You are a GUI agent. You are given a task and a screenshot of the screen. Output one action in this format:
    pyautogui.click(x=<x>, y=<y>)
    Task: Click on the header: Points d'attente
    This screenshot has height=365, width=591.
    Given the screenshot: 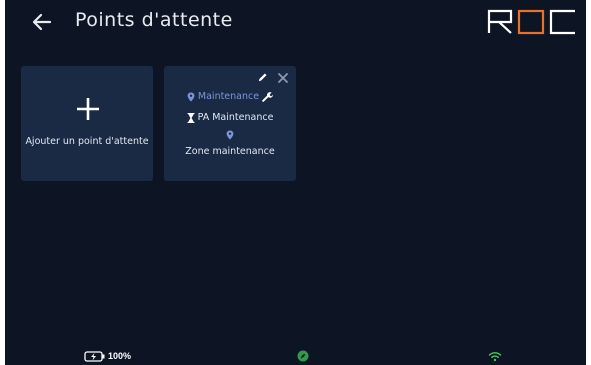 What is the action you would take?
    pyautogui.click(x=295, y=22)
    